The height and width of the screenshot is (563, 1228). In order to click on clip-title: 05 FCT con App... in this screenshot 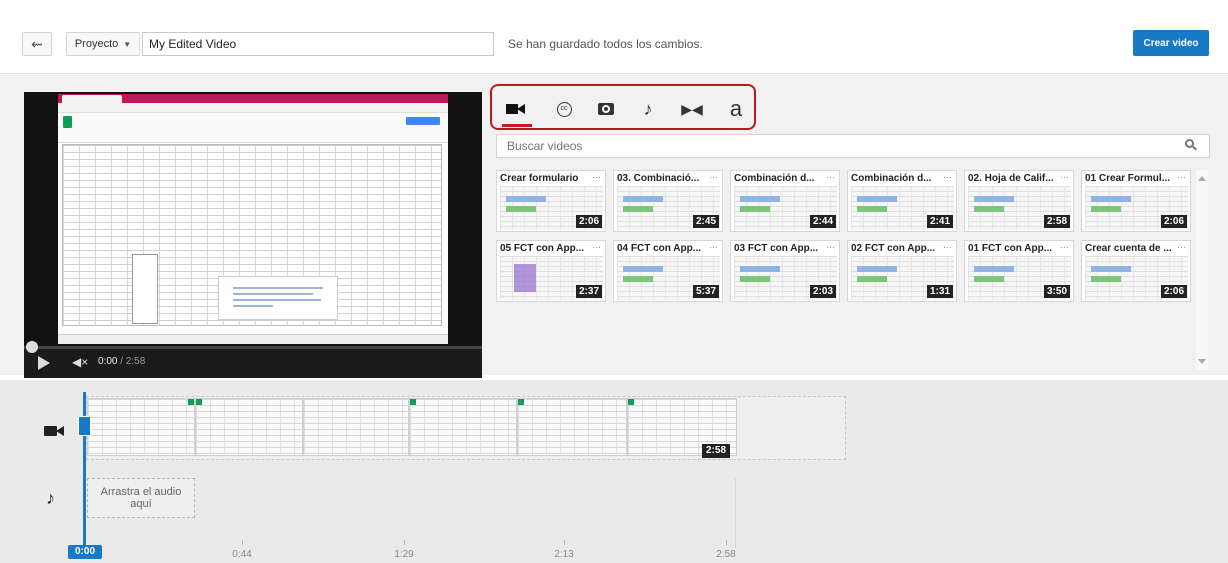, I will do `click(542, 248)`.